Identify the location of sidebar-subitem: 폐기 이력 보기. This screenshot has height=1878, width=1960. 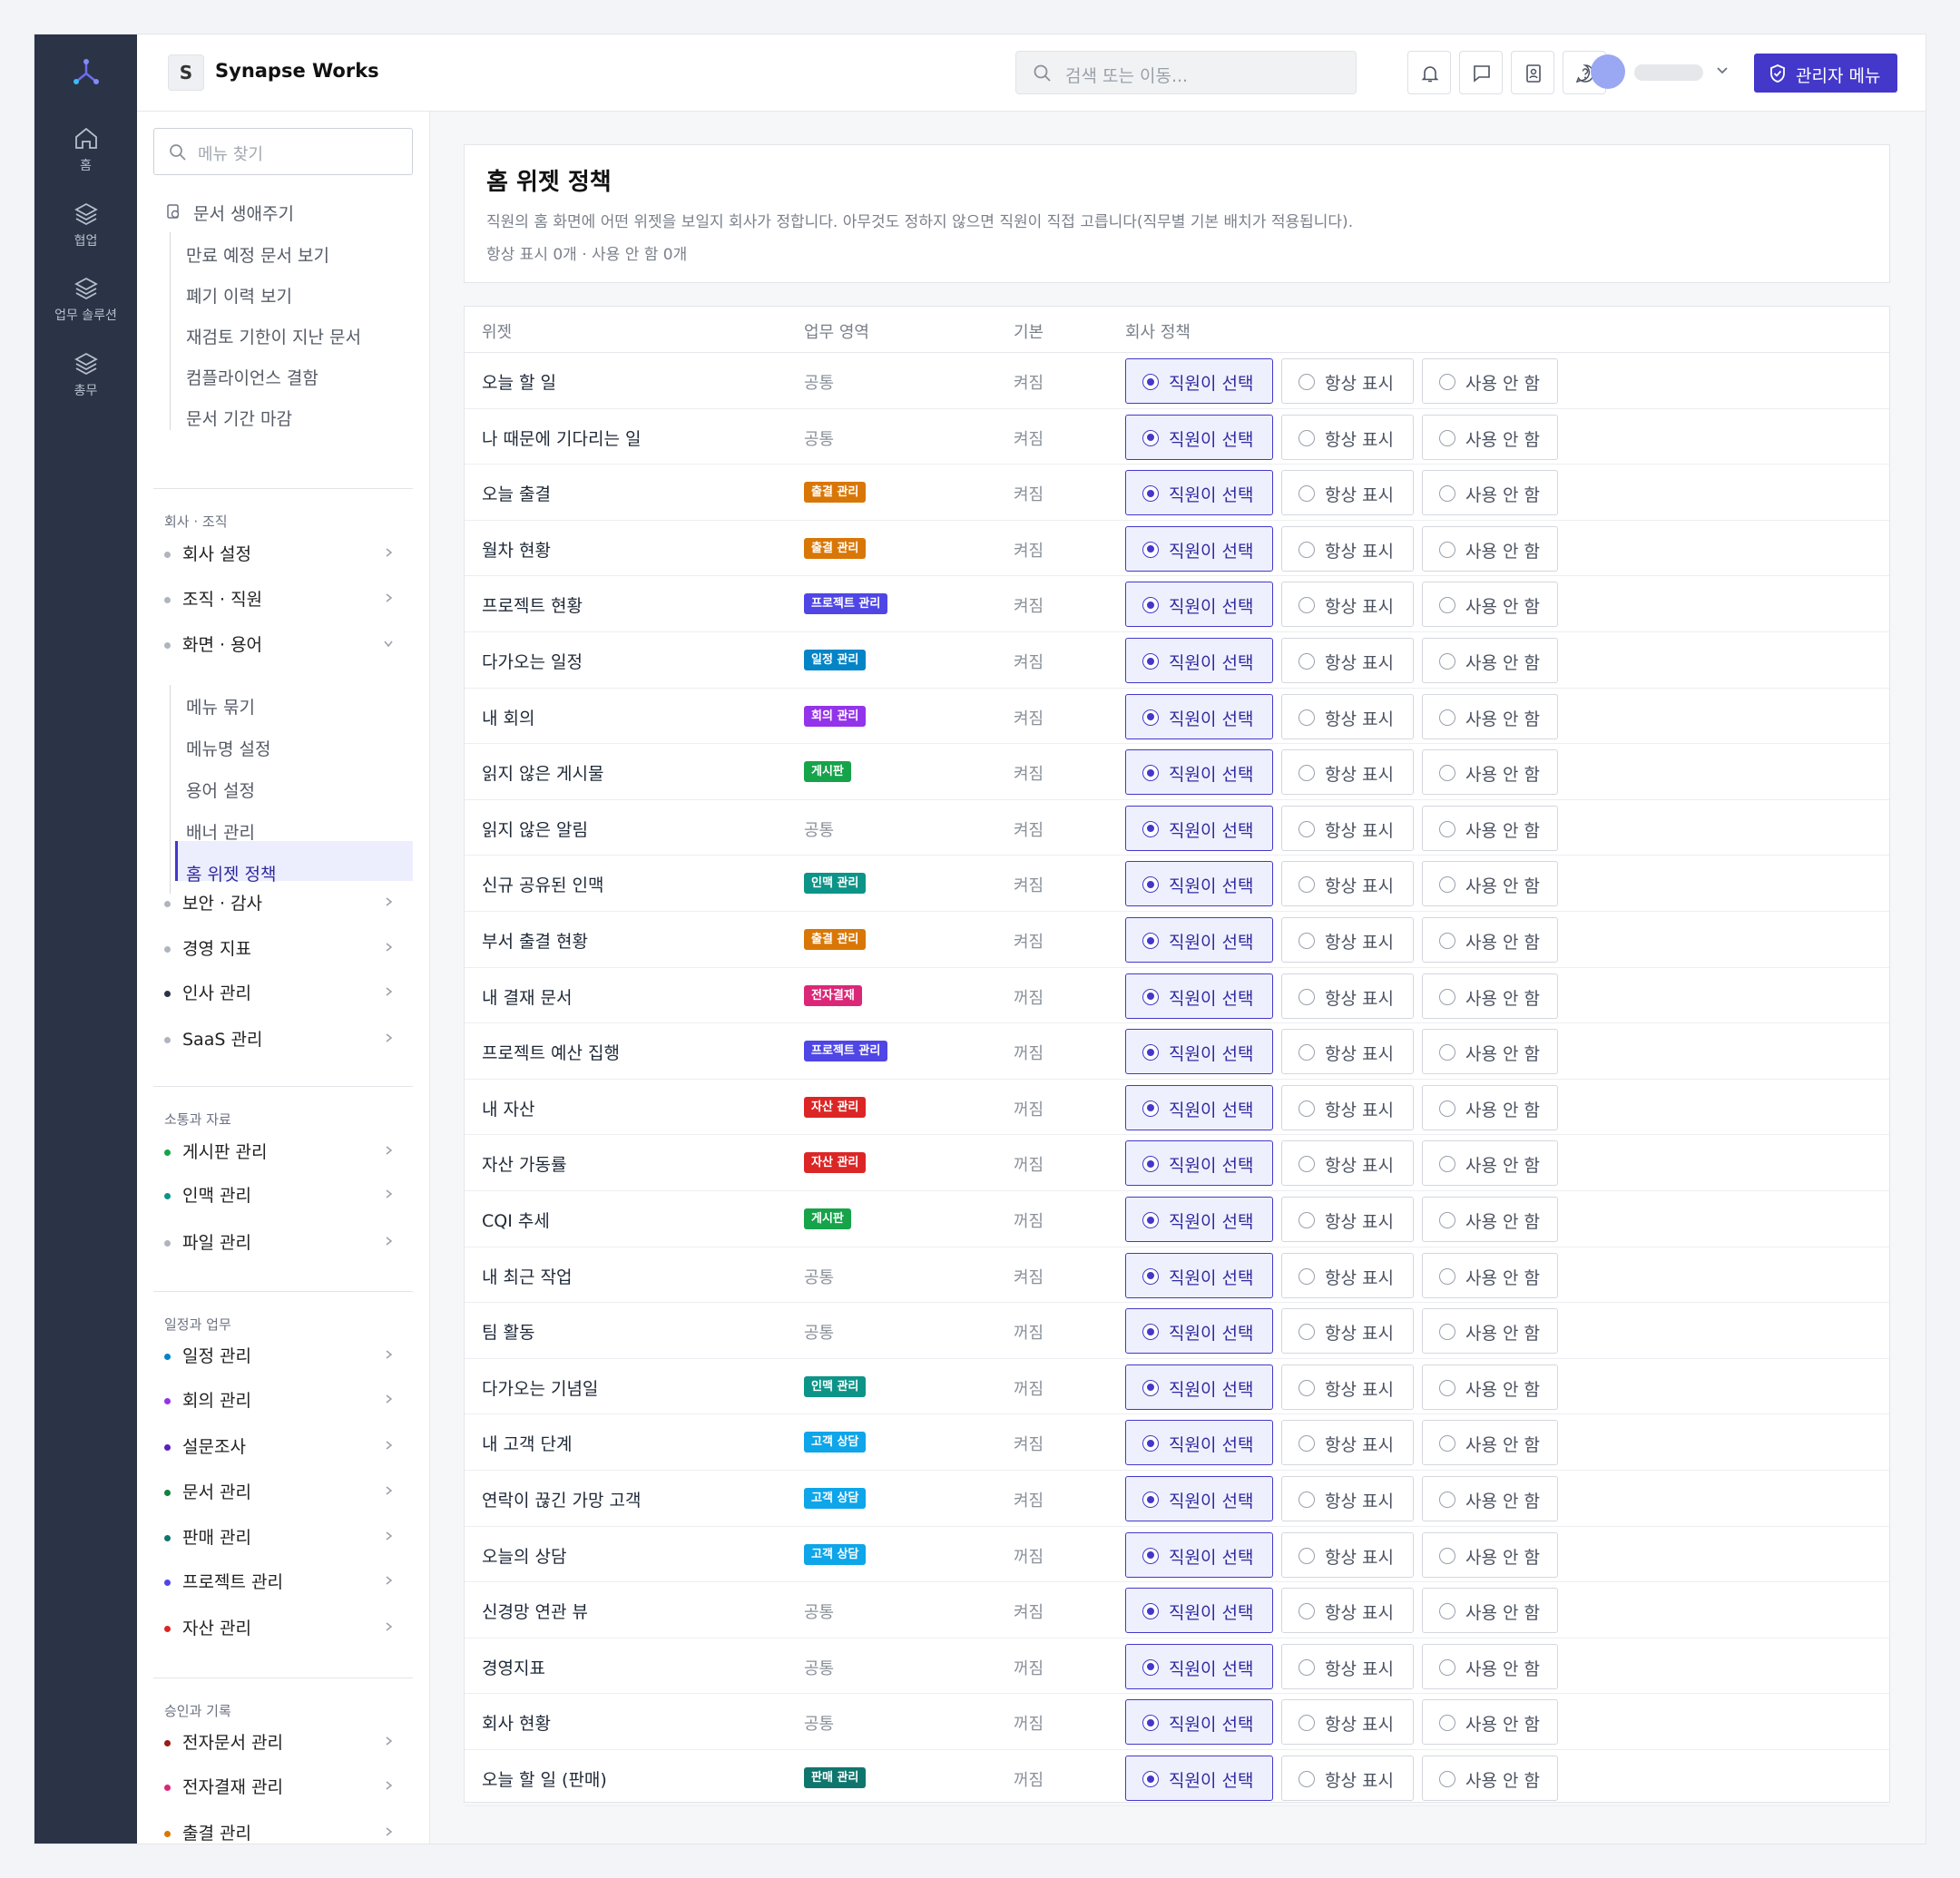
(239, 296).